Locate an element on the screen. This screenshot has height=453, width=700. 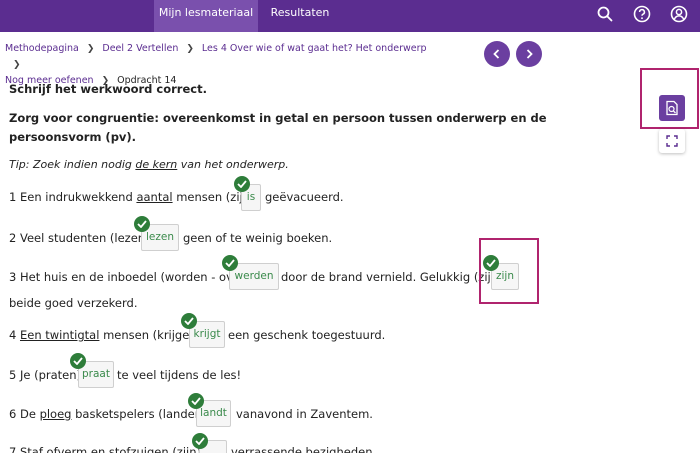
sentence-5: 5 Je (praten) is located at coordinates (45, 375).